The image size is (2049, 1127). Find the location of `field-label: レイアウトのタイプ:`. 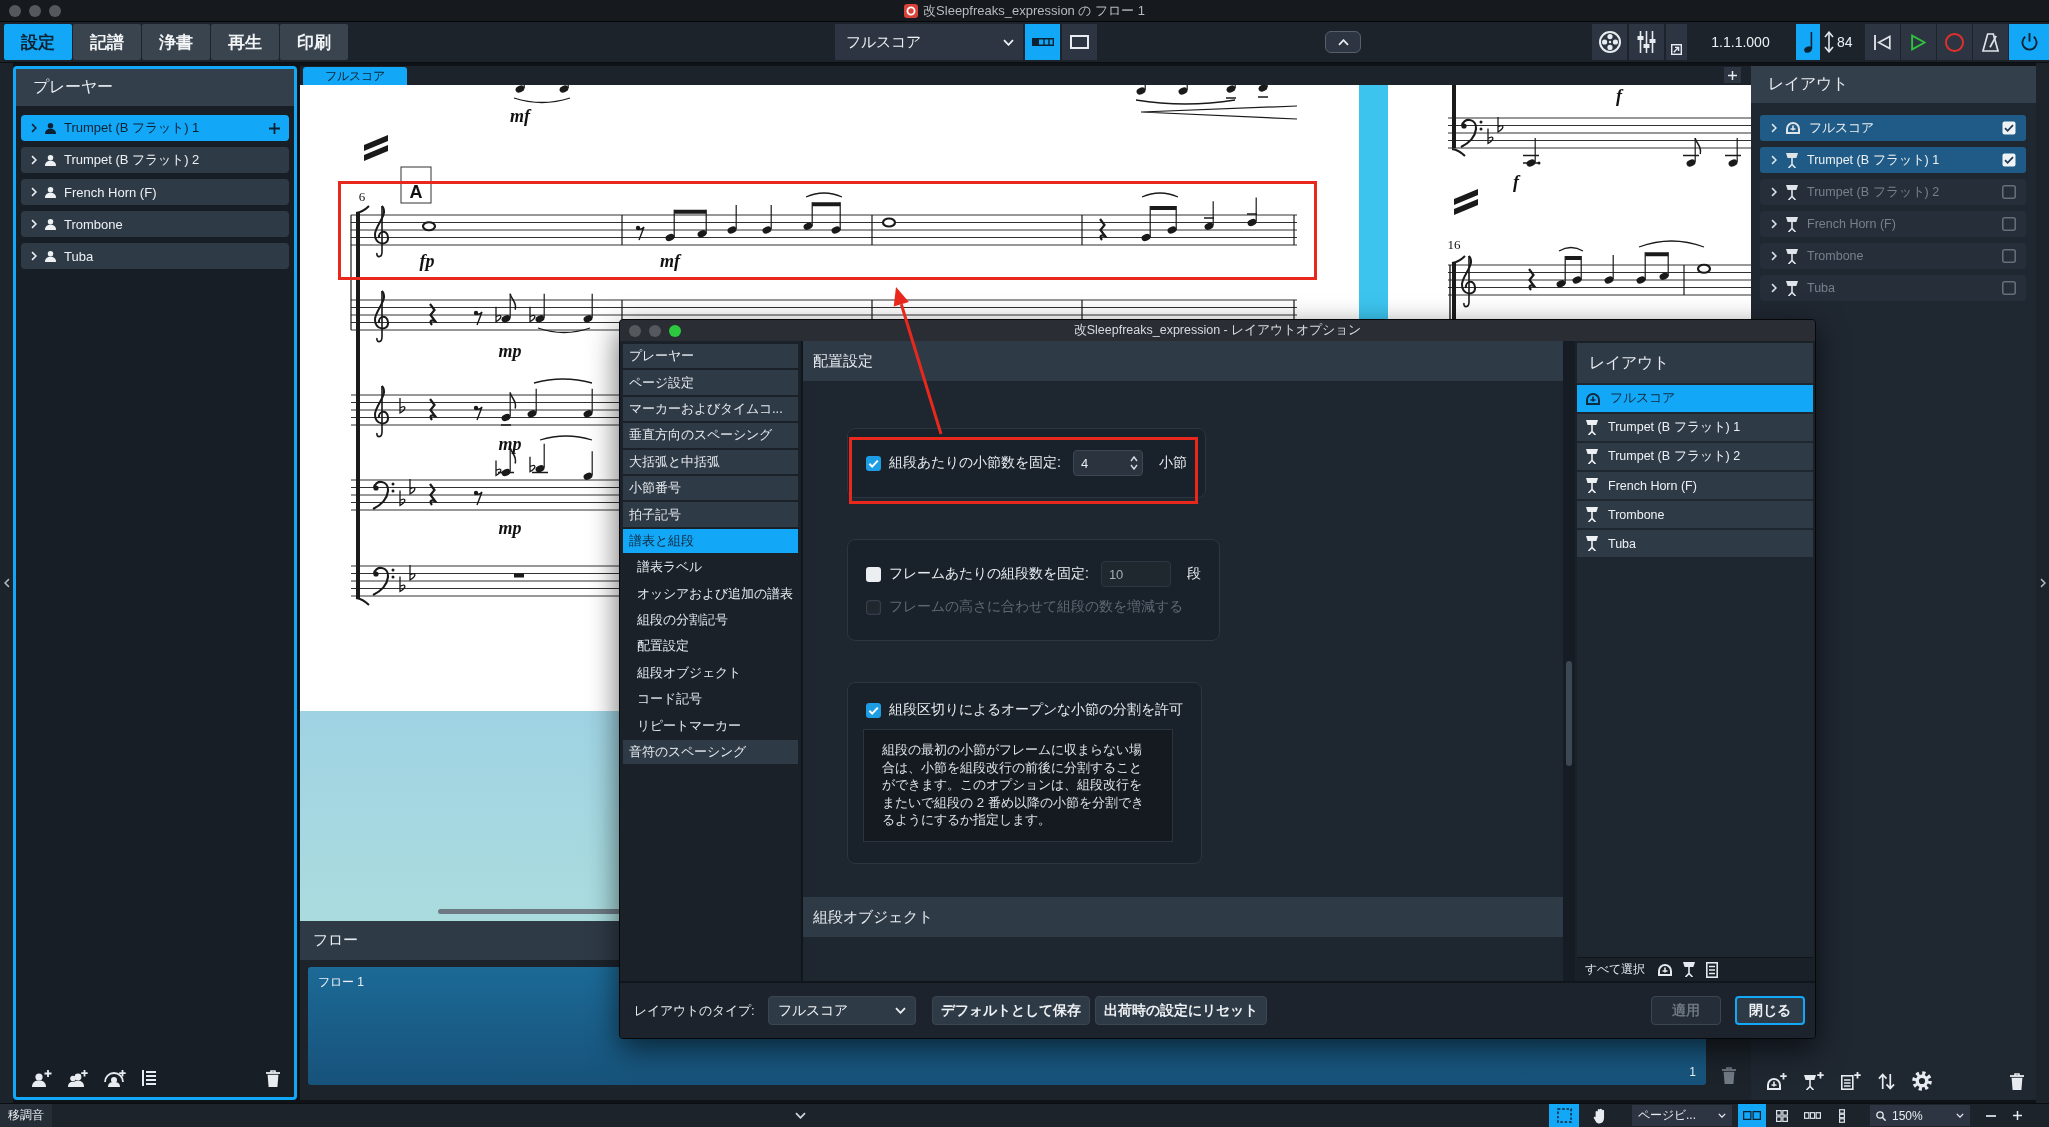

field-label: レイアウトのタイプ: is located at coordinates (694, 1010).